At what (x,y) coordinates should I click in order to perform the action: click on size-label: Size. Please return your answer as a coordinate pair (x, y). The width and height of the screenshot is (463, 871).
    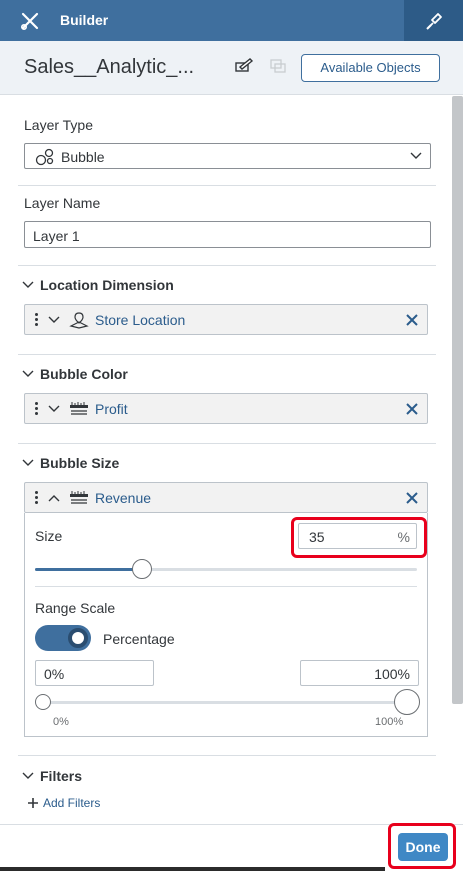
    Looking at the image, I should click on (49, 536).